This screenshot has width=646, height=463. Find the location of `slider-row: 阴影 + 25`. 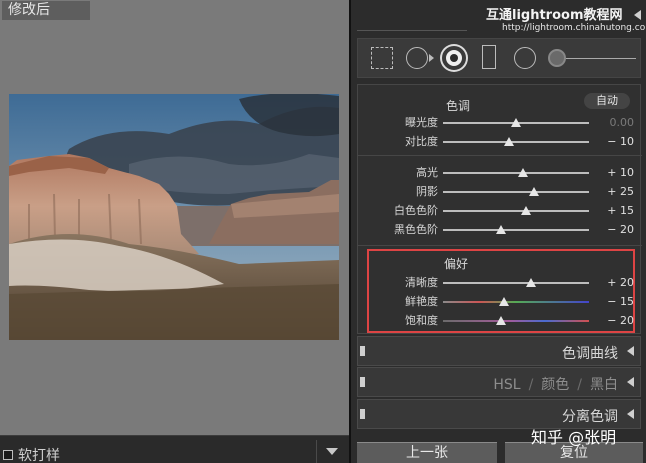

slider-row: 阴影 + 25 is located at coordinates (500, 192).